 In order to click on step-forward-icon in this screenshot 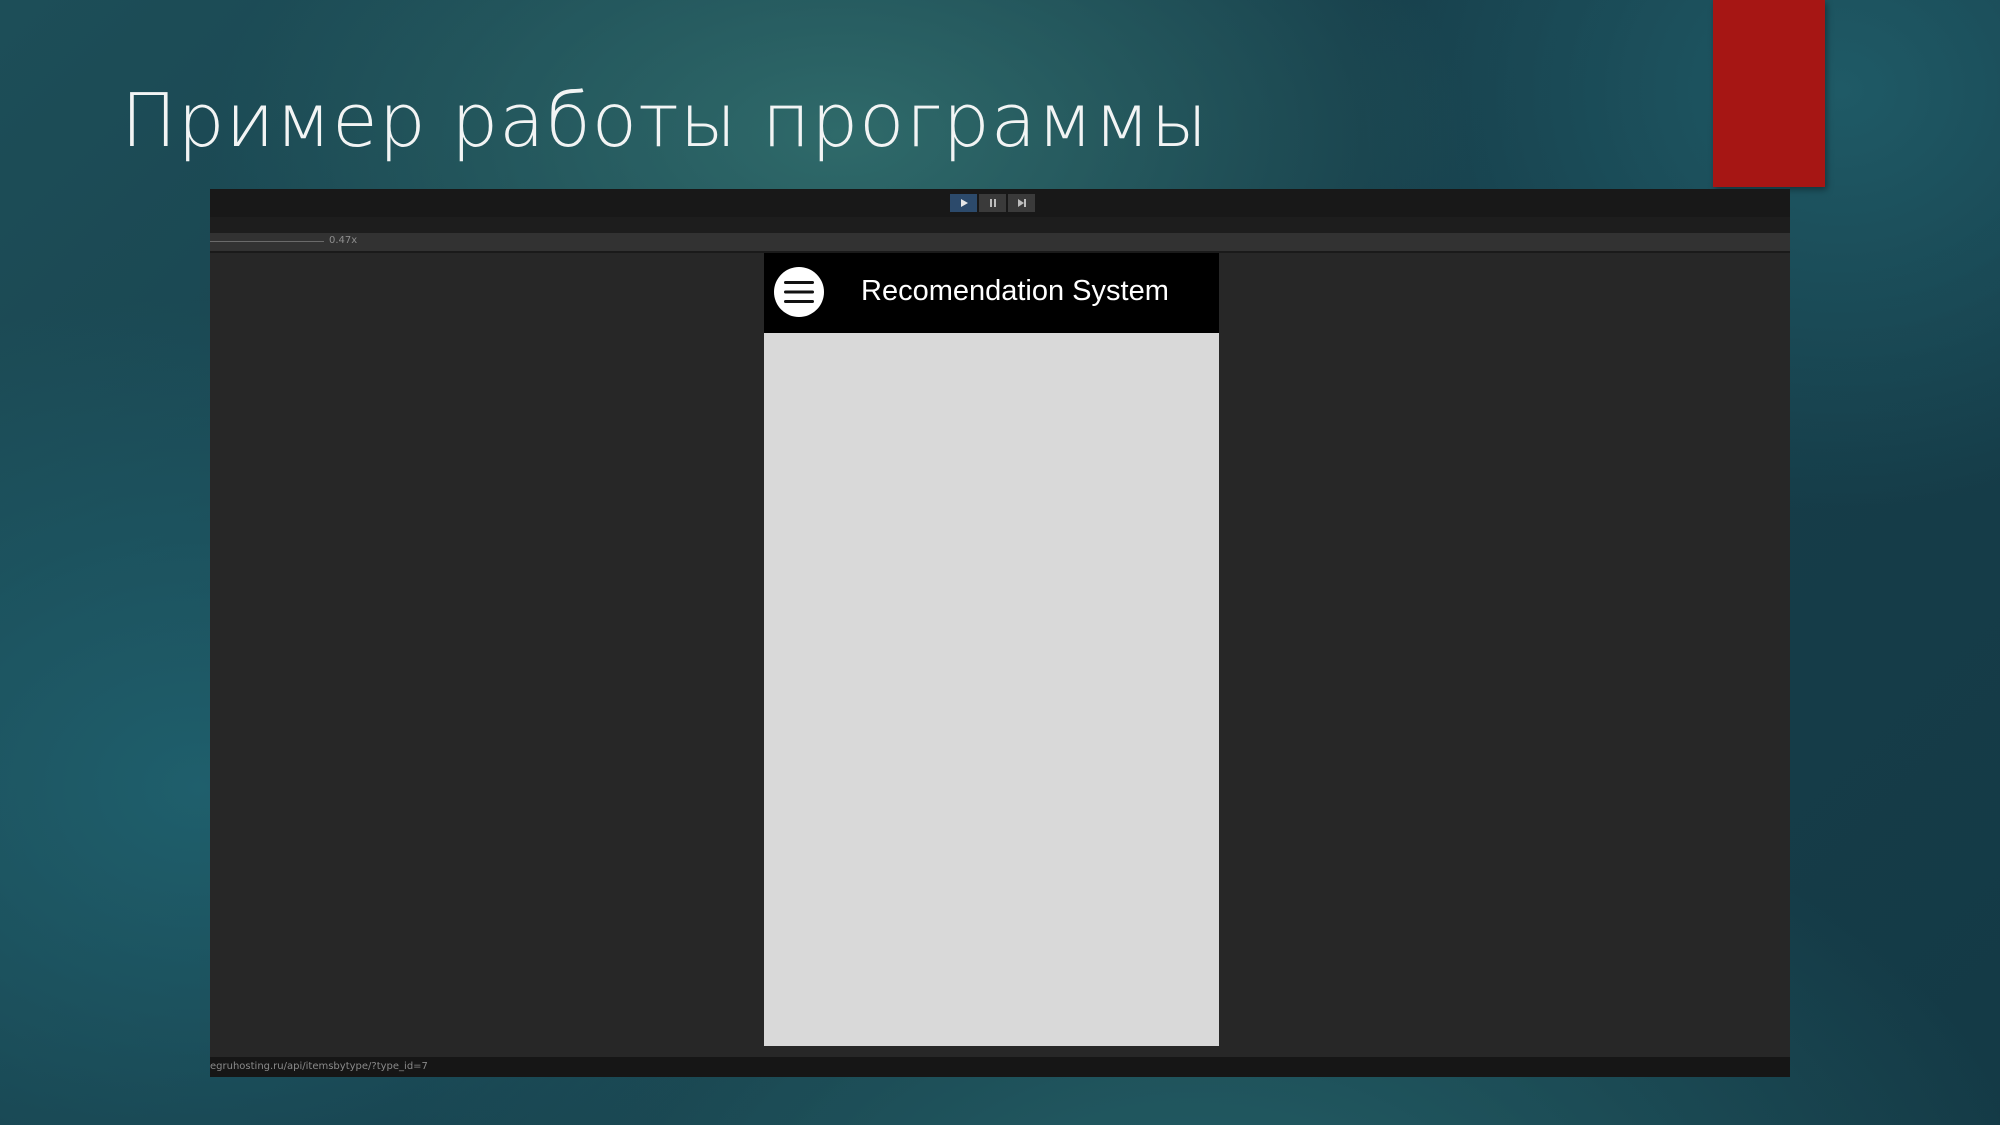, I will do `click(1021, 203)`.